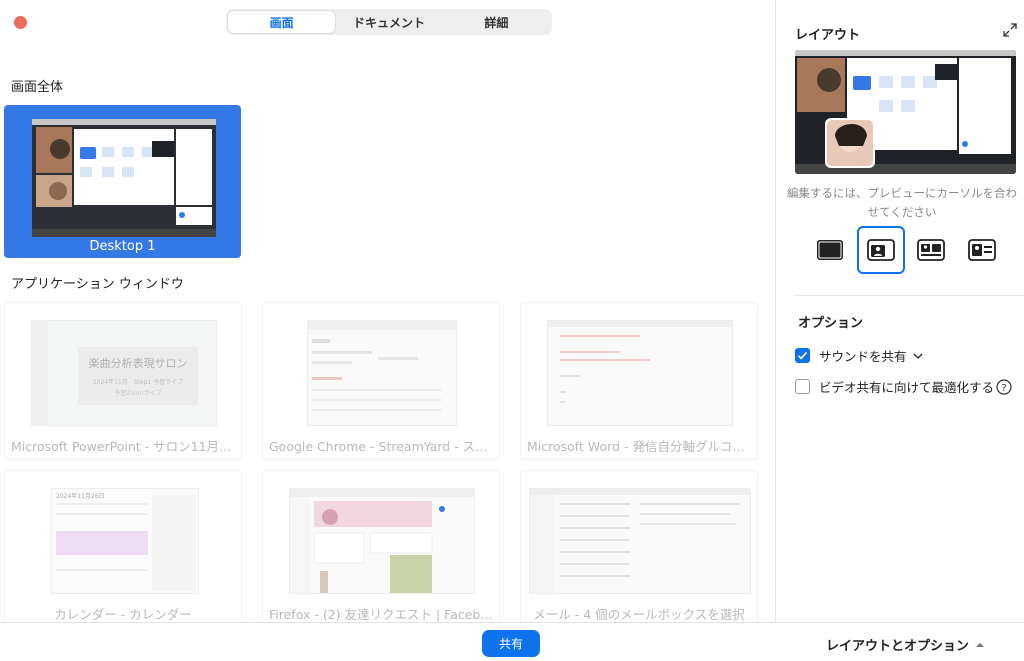 Image resolution: width=1024 pixels, height=661 pixels. I want to click on thumb-subtitle: 2024年11月 Step1 予習ライブ, so click(138, 382).